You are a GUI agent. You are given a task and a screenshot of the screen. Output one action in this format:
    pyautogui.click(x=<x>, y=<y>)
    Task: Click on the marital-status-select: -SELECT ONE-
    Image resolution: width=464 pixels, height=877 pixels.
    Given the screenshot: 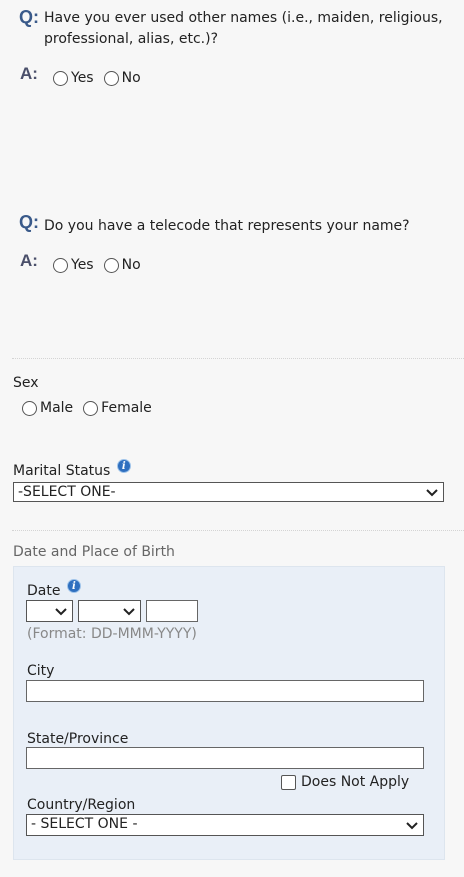 What is the action you would take?
    pyautogui.click(x=228, y=492)
    